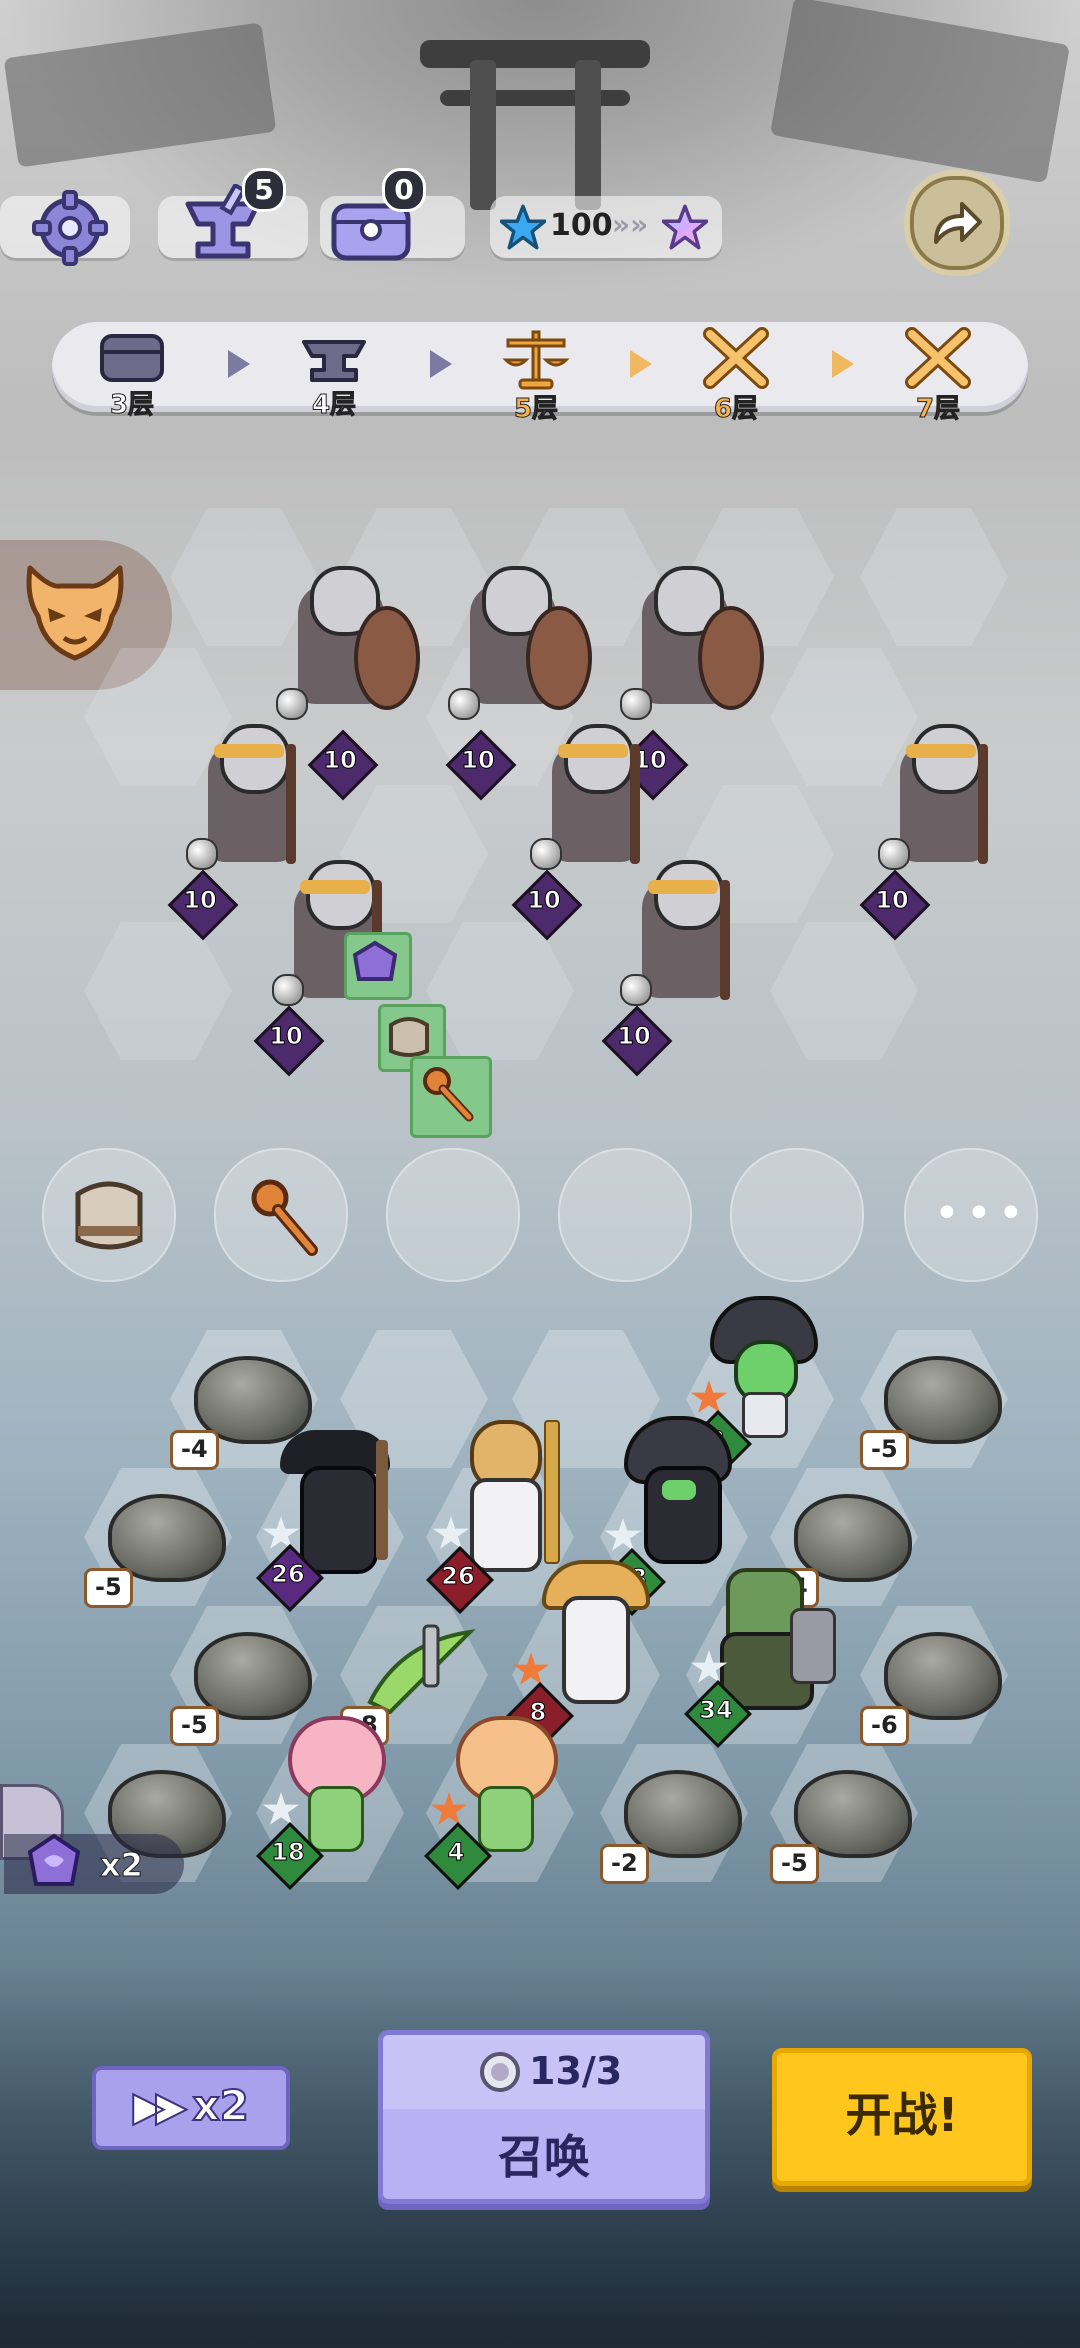 The image size is (1080, 2348). Describe the element at coordinates (931, 1684) in the screenshot. I see `rock-obstacle: -6` at that location.